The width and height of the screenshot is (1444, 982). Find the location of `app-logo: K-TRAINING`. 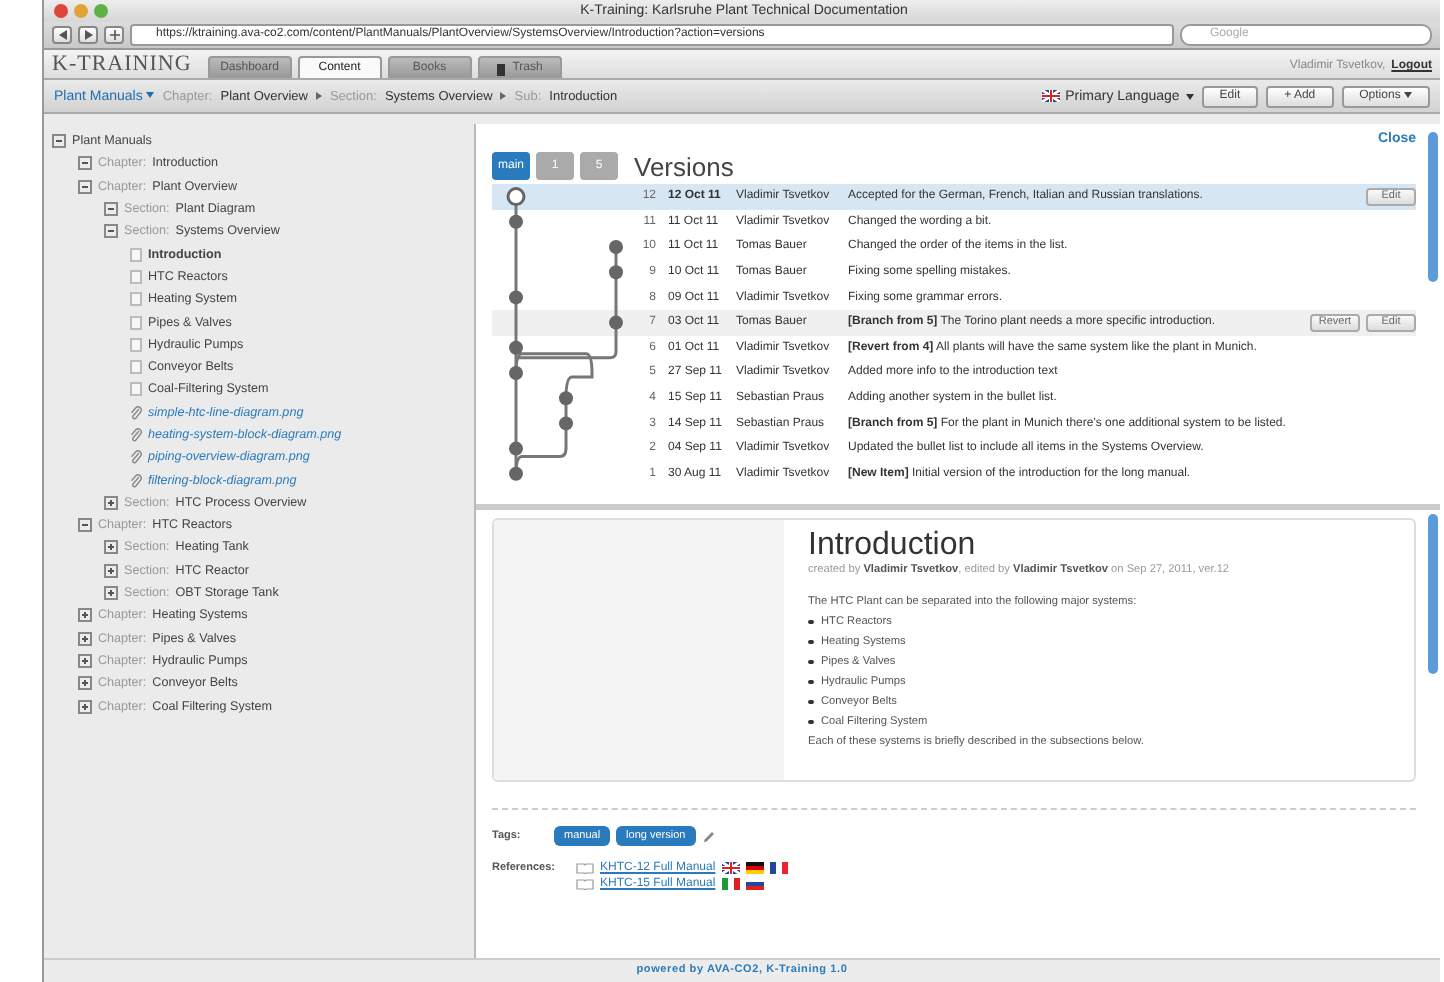

app-logo: K-TRAINING is located at coordinates (122, 65).